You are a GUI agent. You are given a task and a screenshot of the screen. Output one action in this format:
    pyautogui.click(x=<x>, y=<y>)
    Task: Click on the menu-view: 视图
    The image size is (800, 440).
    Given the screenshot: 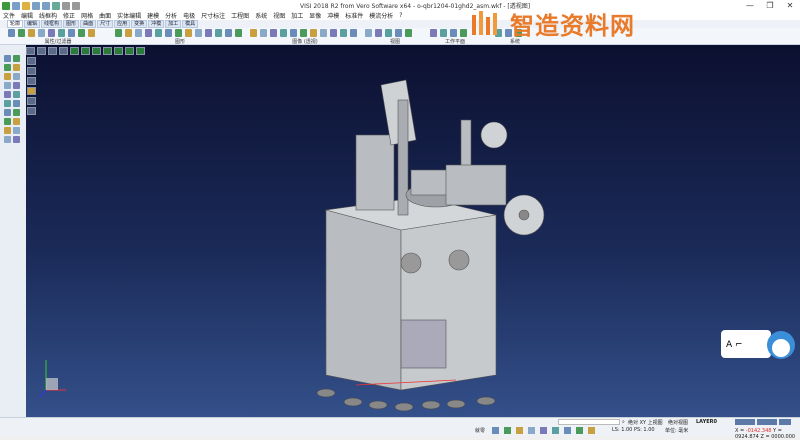 What is the action you would take?
    pyautogui.click(x=279, y=15)
    